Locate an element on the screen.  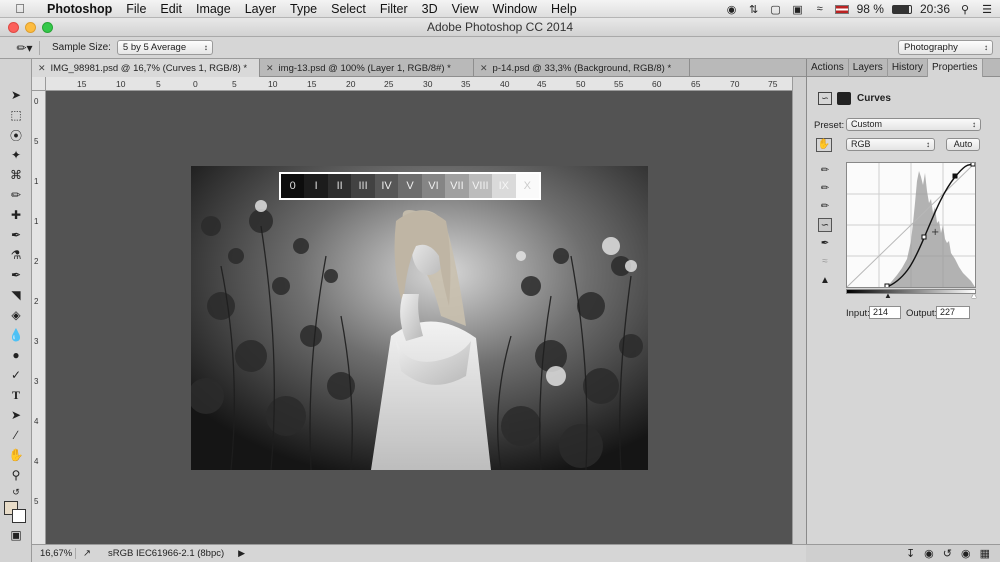
quick-selection-tool-icon: ✦ is located at coordinates (16, 155).